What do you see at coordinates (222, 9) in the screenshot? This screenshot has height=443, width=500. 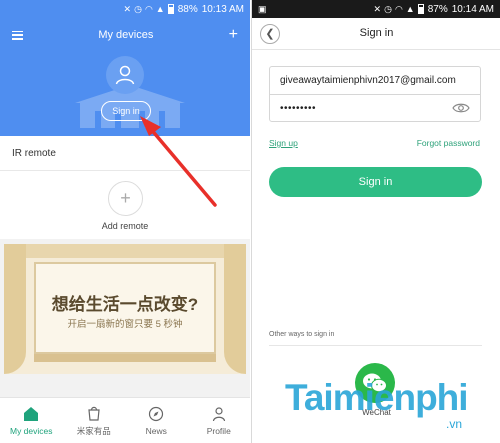 I see `status-time: 10:13 AM` at bounding box center [222, 9].